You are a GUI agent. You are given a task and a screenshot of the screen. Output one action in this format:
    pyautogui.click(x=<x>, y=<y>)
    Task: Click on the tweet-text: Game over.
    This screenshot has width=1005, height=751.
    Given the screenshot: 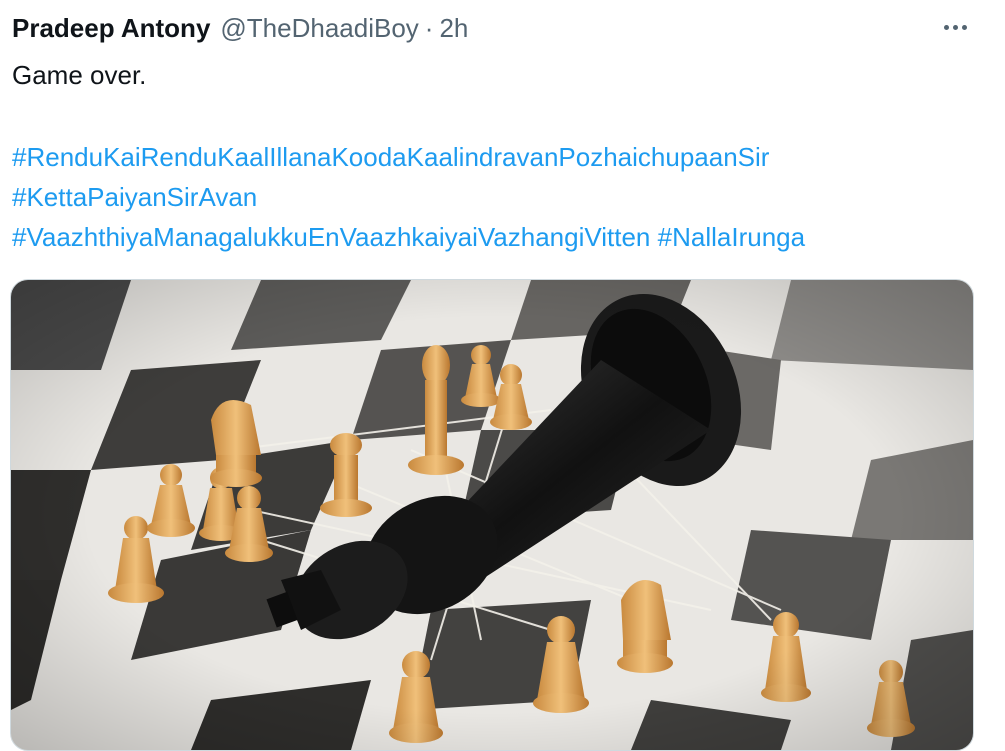 What is the action you would take?
    pyautogui.click(x=79, y=75)
    